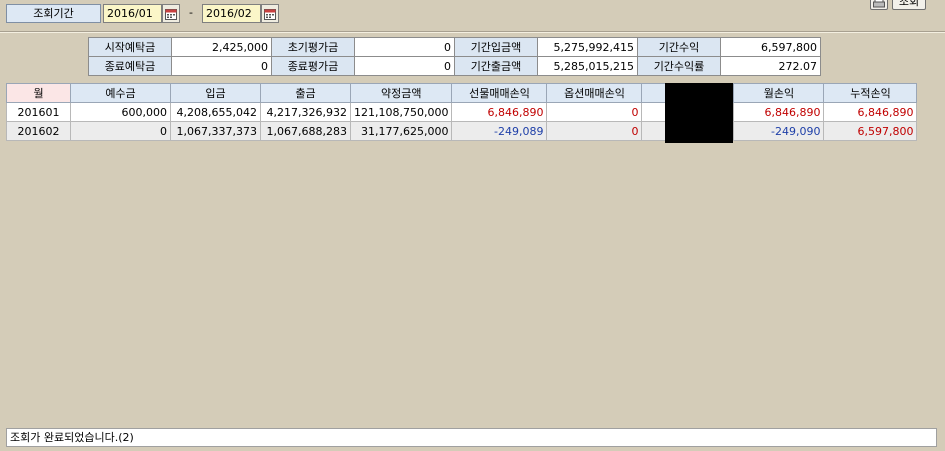 This screenshot has width=945, height=451. Describe the element at coordinates (587, 47) in the screenshot. I see `summary-value: 5,275,992,415` at that location.